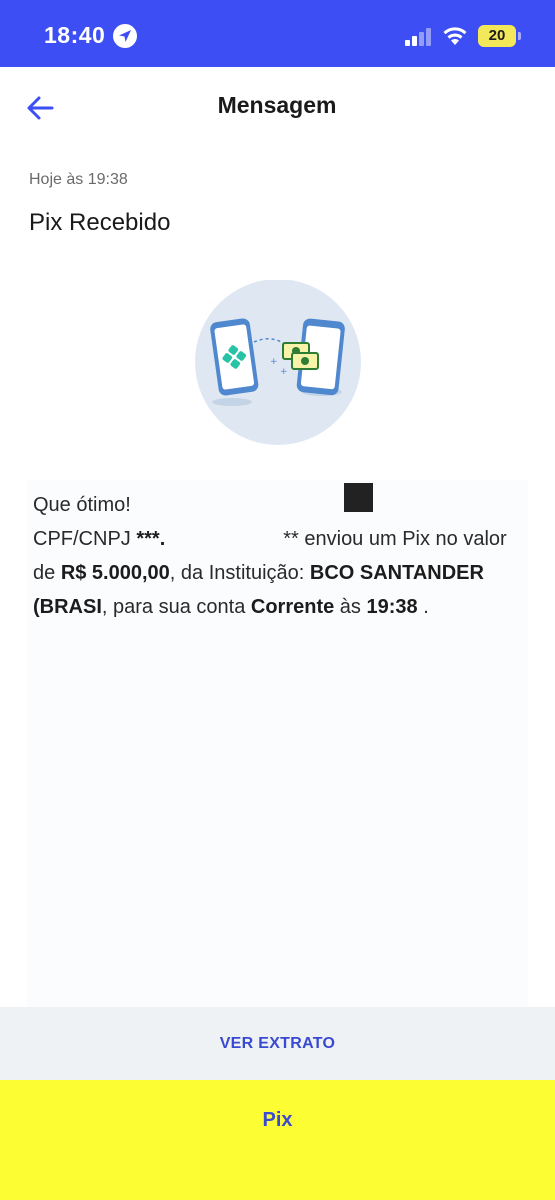  Describe the element at coordinates (423, 607) in the screenshot. I see `body-end: .` at that location.